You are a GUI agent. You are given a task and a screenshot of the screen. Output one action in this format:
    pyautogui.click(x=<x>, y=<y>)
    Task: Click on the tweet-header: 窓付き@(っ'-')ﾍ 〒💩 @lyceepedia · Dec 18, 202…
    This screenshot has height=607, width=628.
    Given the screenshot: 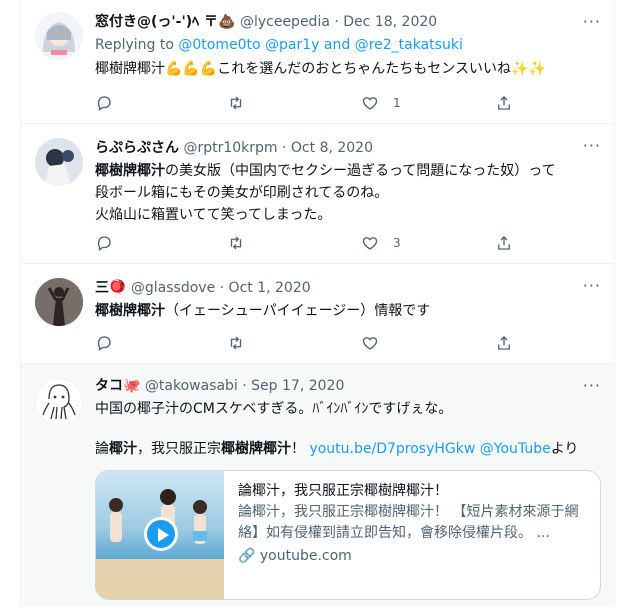 What is the action you would take?
    pyautogui.click(x=266, y=22)
    